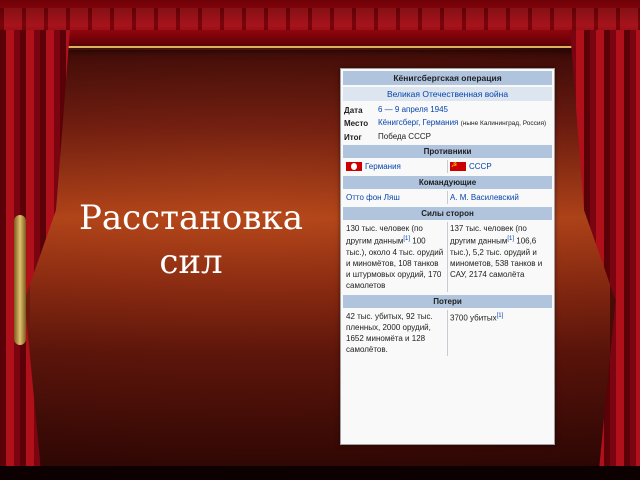 This screenshot has width=640, height=480. Describe the element at coordinates (354, 167) in the screenshot. I see `germany-flag-icon` at that location.